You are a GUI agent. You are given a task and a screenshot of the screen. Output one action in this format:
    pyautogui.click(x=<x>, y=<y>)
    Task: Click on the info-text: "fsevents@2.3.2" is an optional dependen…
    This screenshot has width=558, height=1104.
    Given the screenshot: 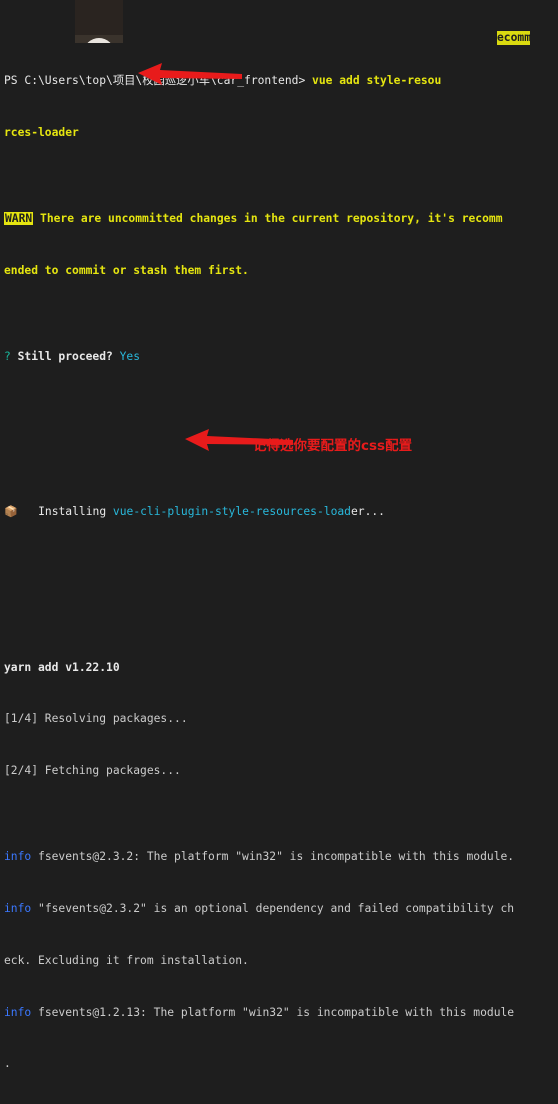 What is the action you would take?
    pyautogui.click(x=273, y=908)
    